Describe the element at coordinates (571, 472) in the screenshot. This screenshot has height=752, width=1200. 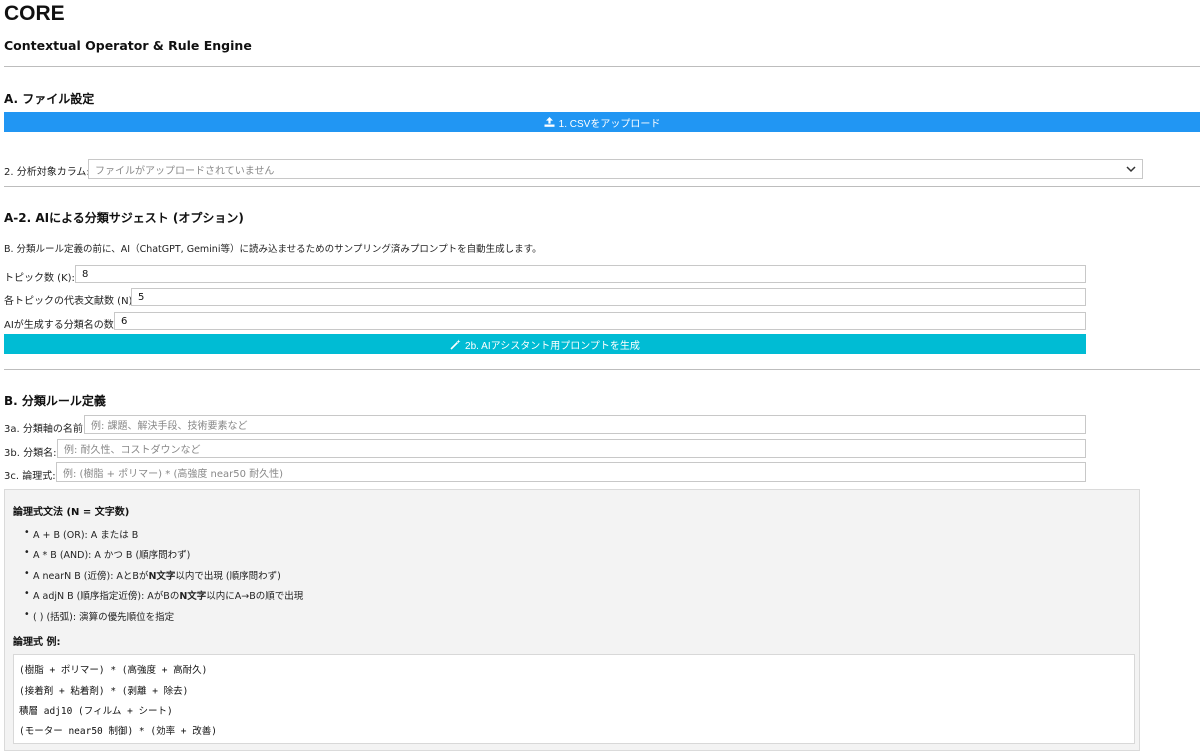
I see `expression-input: 例: (樹脂 + ポリマー) * (高強度 near50 耐久性)` at that location.